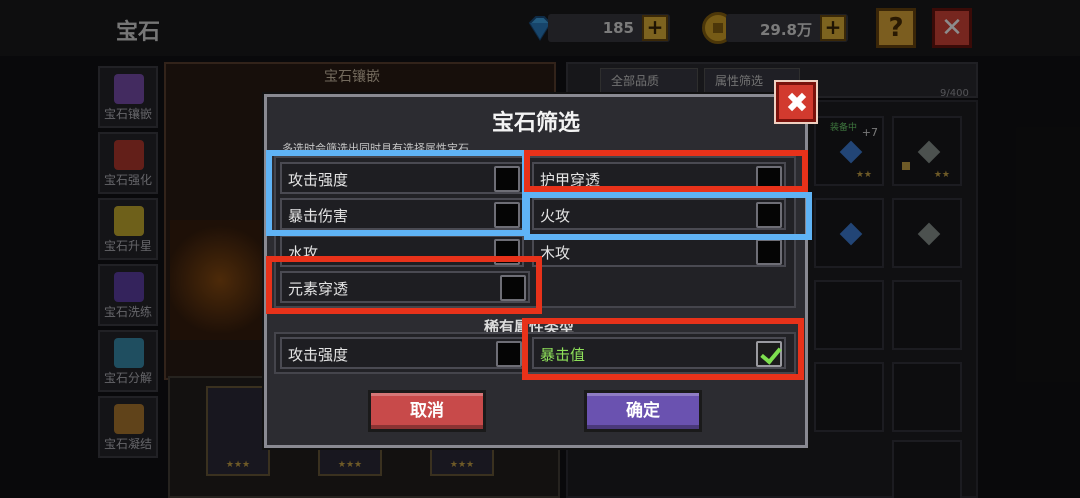  What do you see at coordinates (769, 252) in the screenshot?
I see `wood-attack-checkbox` at bounding box center [769, 252].